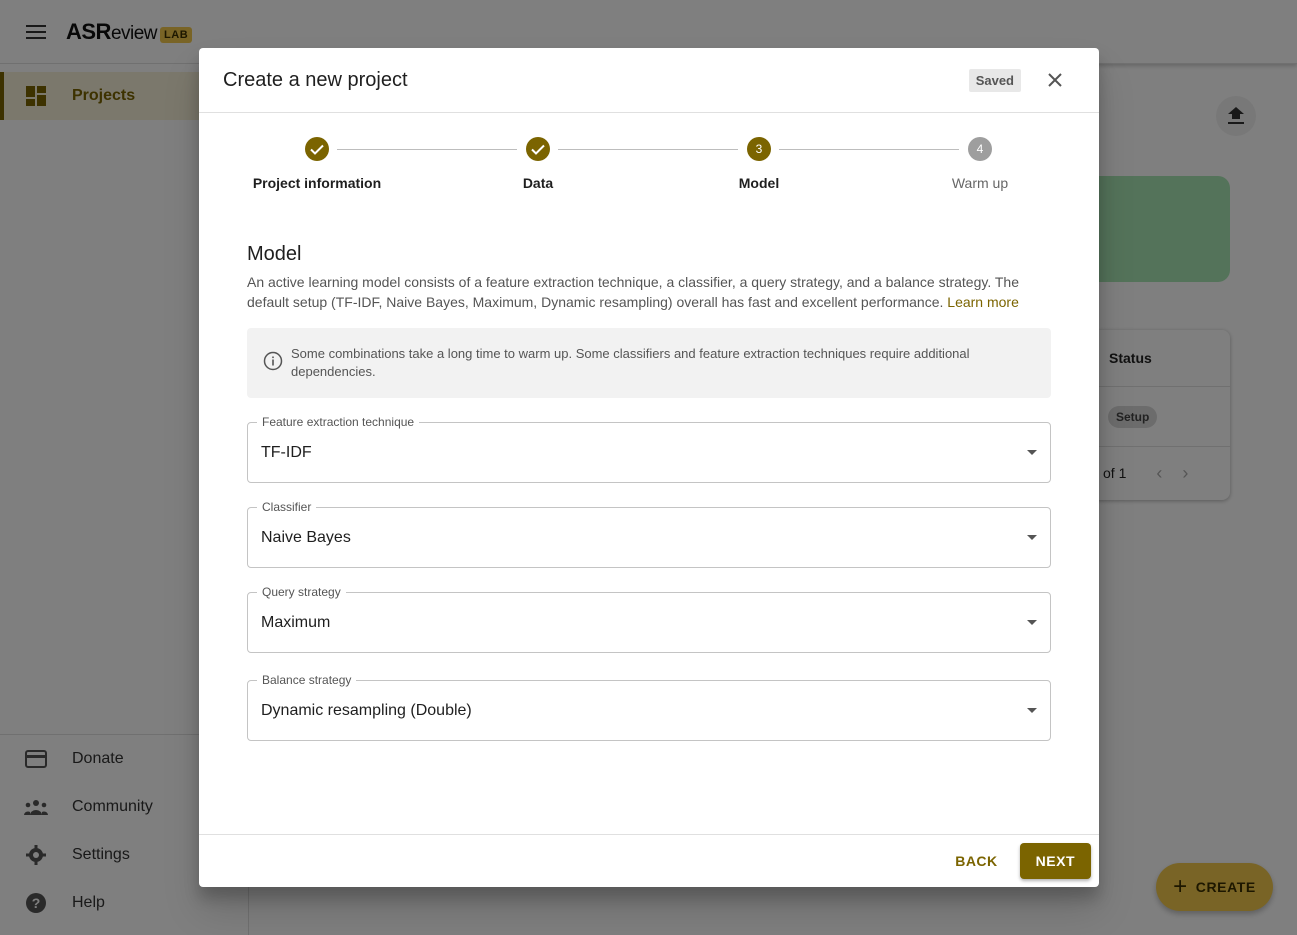 Image resolution: width=1297 pixels, height=935 pixels. What do you see at coordinates (317, 183) in the screenshot?
I see `step-label: Project information` at bounding box center [317, 183].